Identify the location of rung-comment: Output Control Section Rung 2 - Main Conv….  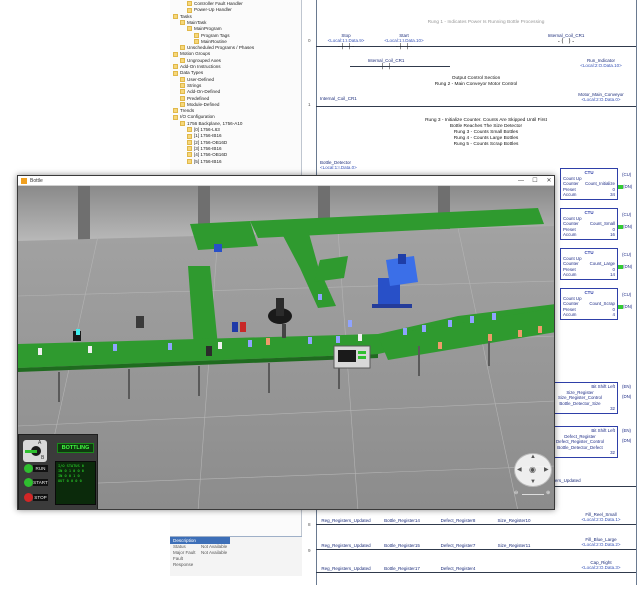
(476, 81).